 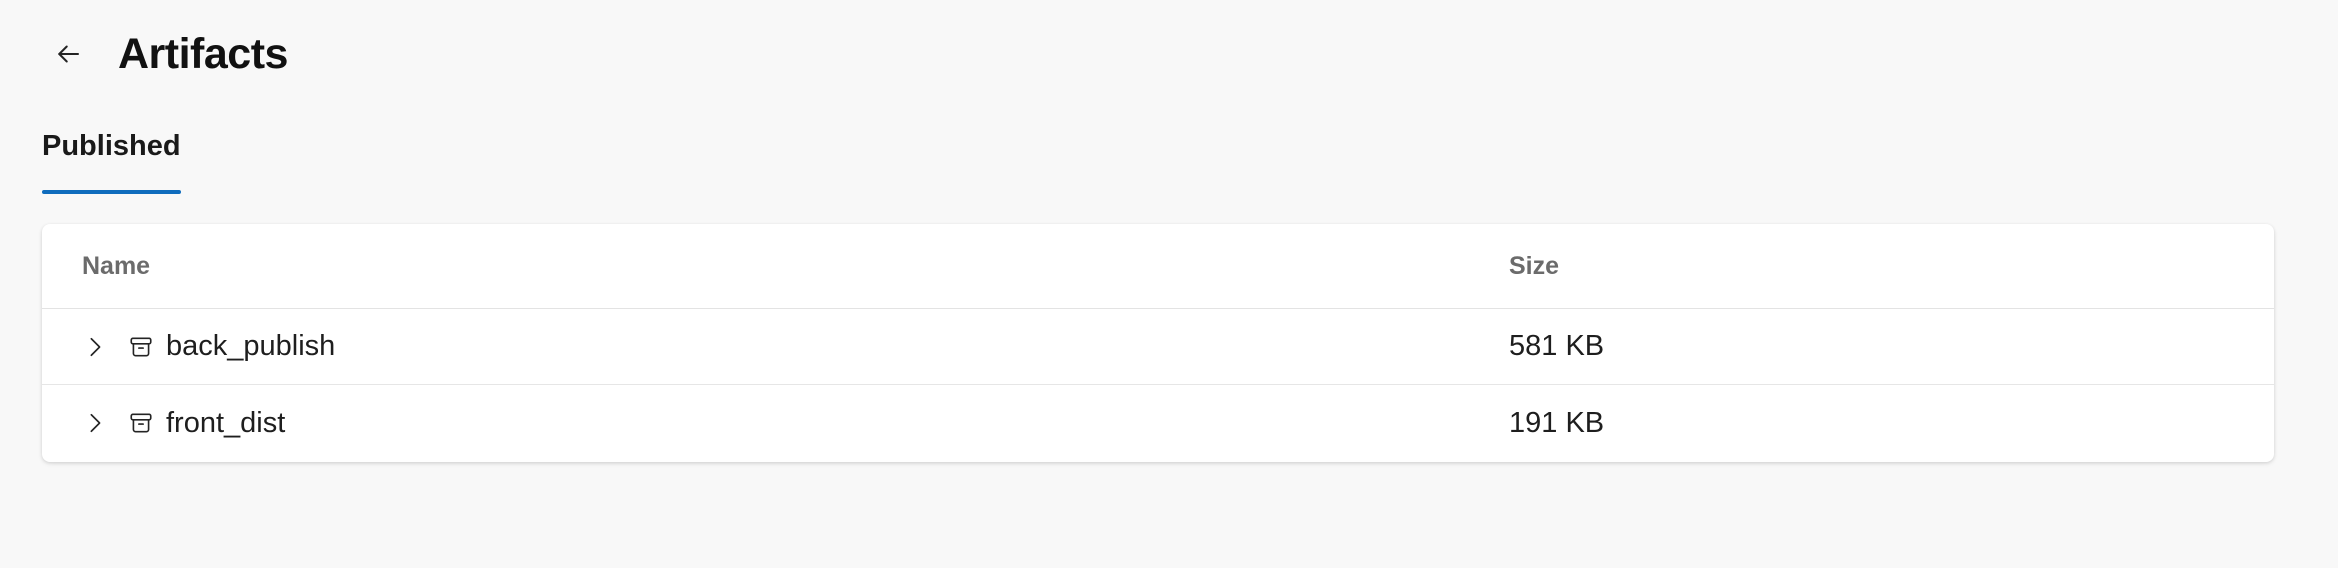 I want to click on table-row: back_publish 581 KB, so click(x=1158, y=347).